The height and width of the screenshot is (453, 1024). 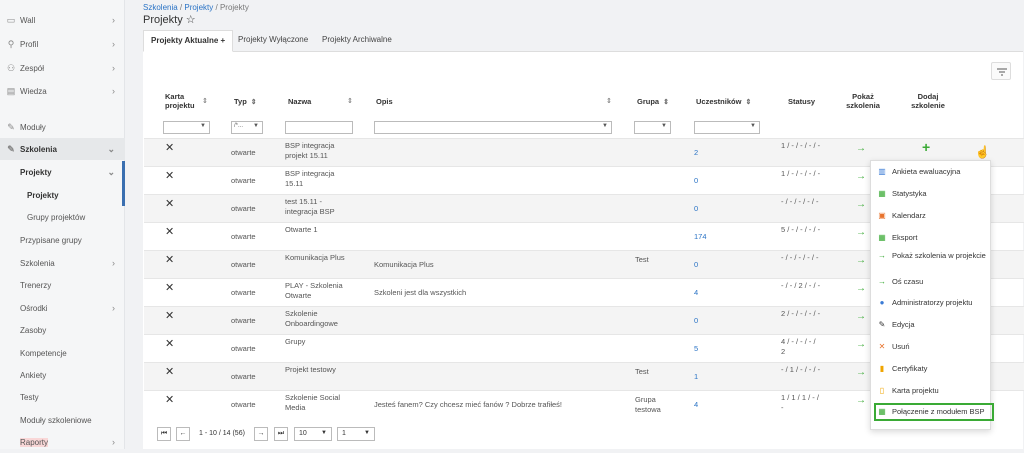 I want to click on pager-first-button: ⏮, so click(x=164, y=434).